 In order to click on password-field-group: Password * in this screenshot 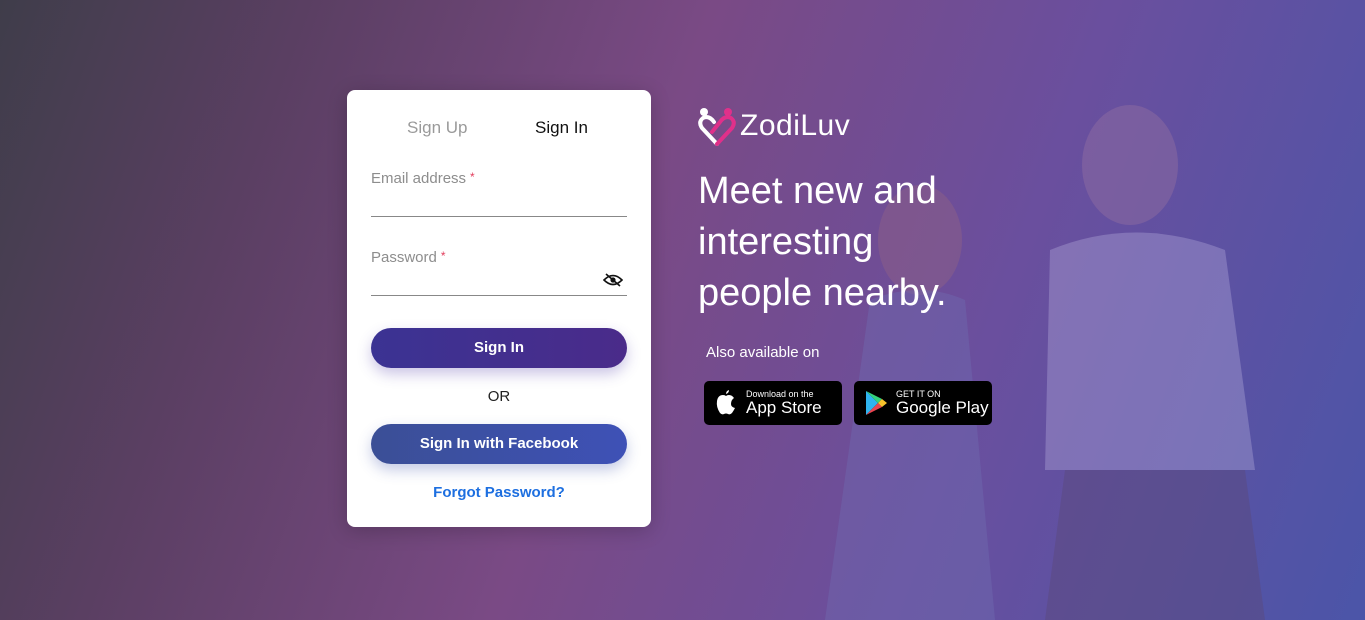, I will do `click(499, 273)`.